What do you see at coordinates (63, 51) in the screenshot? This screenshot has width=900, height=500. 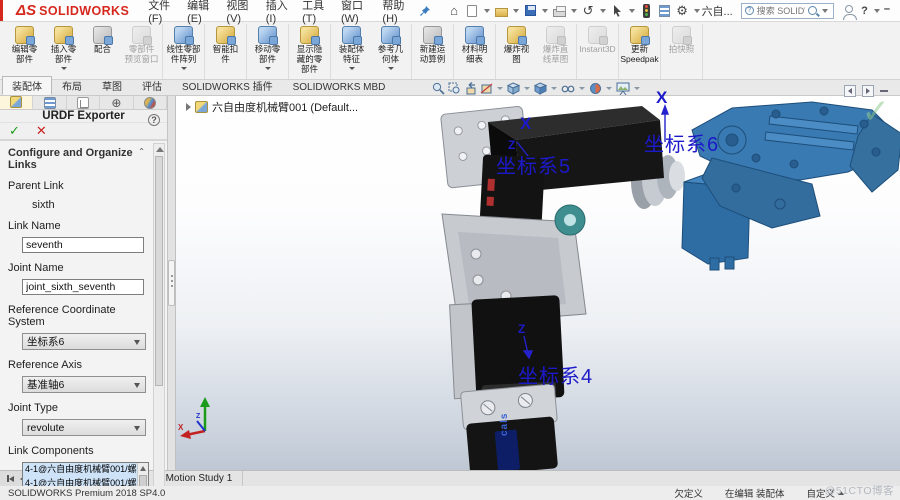 I see `ribbon-insert-component: 插入零 部件` at bounding box center [63, 51].